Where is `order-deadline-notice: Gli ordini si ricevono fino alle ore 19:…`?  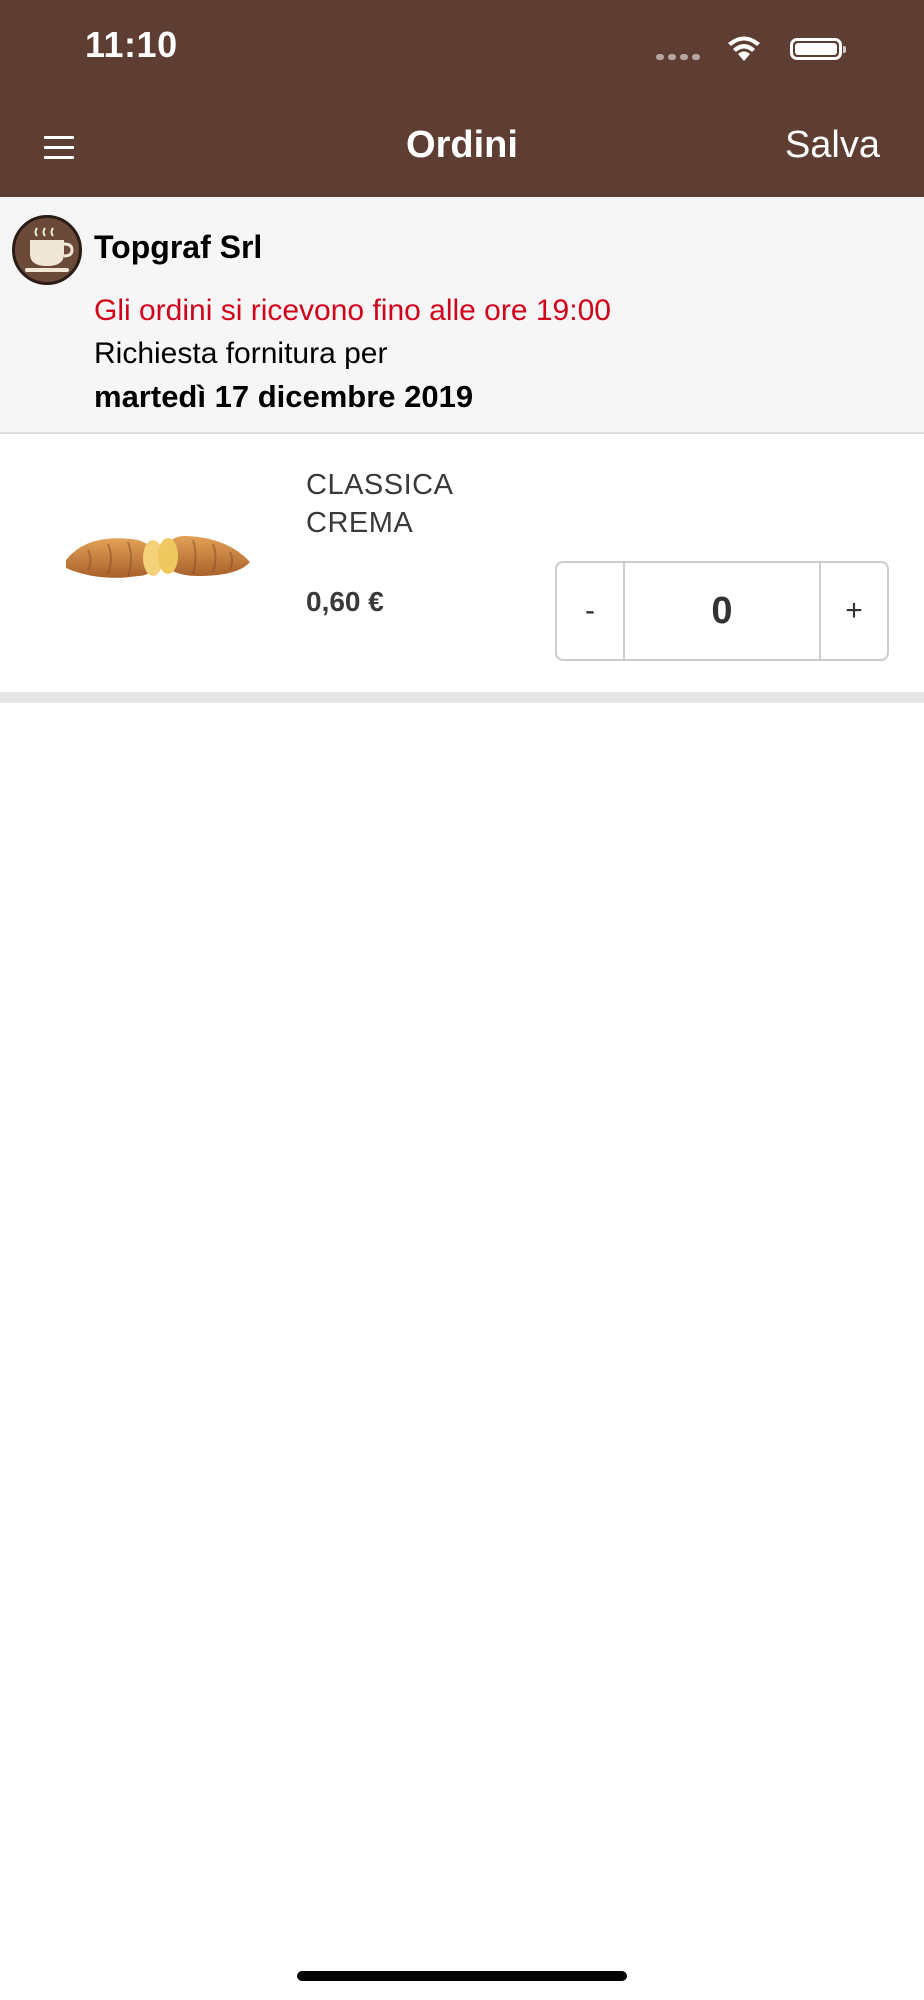
order-deadline-notice: Gli ordini si ricevono fino alle ore 19:… is located at coordinates (352, 310).